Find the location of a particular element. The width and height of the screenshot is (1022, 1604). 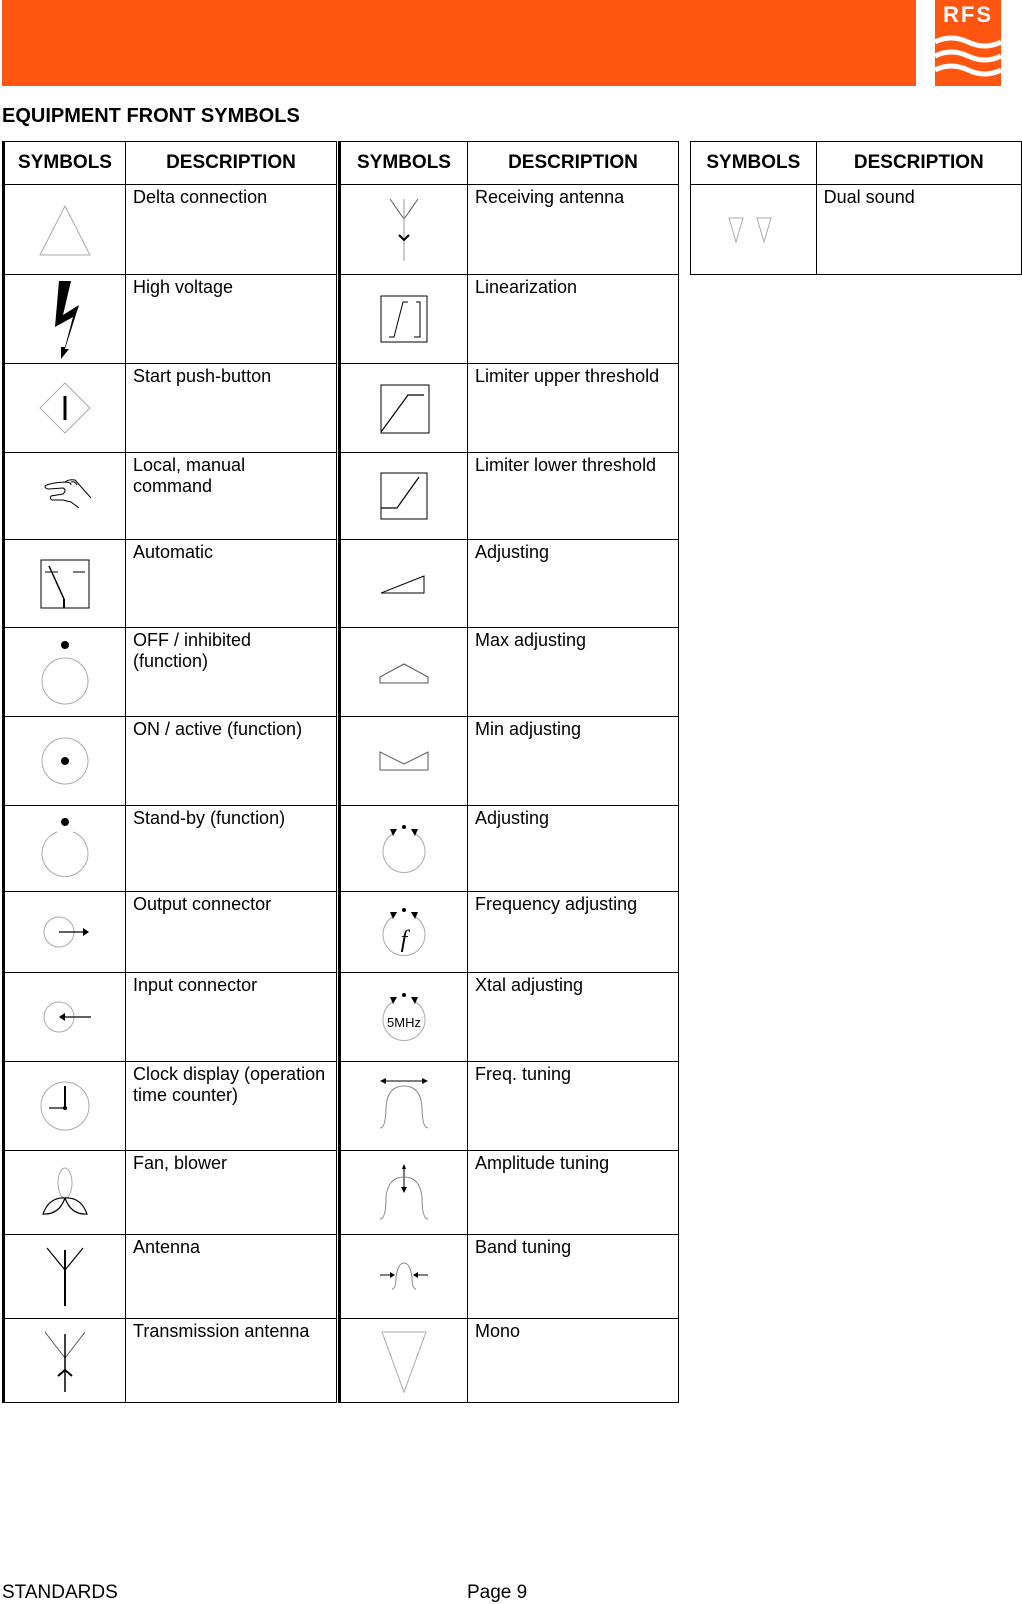

table-row: OFF / inhibited (function) is located at coordinates (170, 672).